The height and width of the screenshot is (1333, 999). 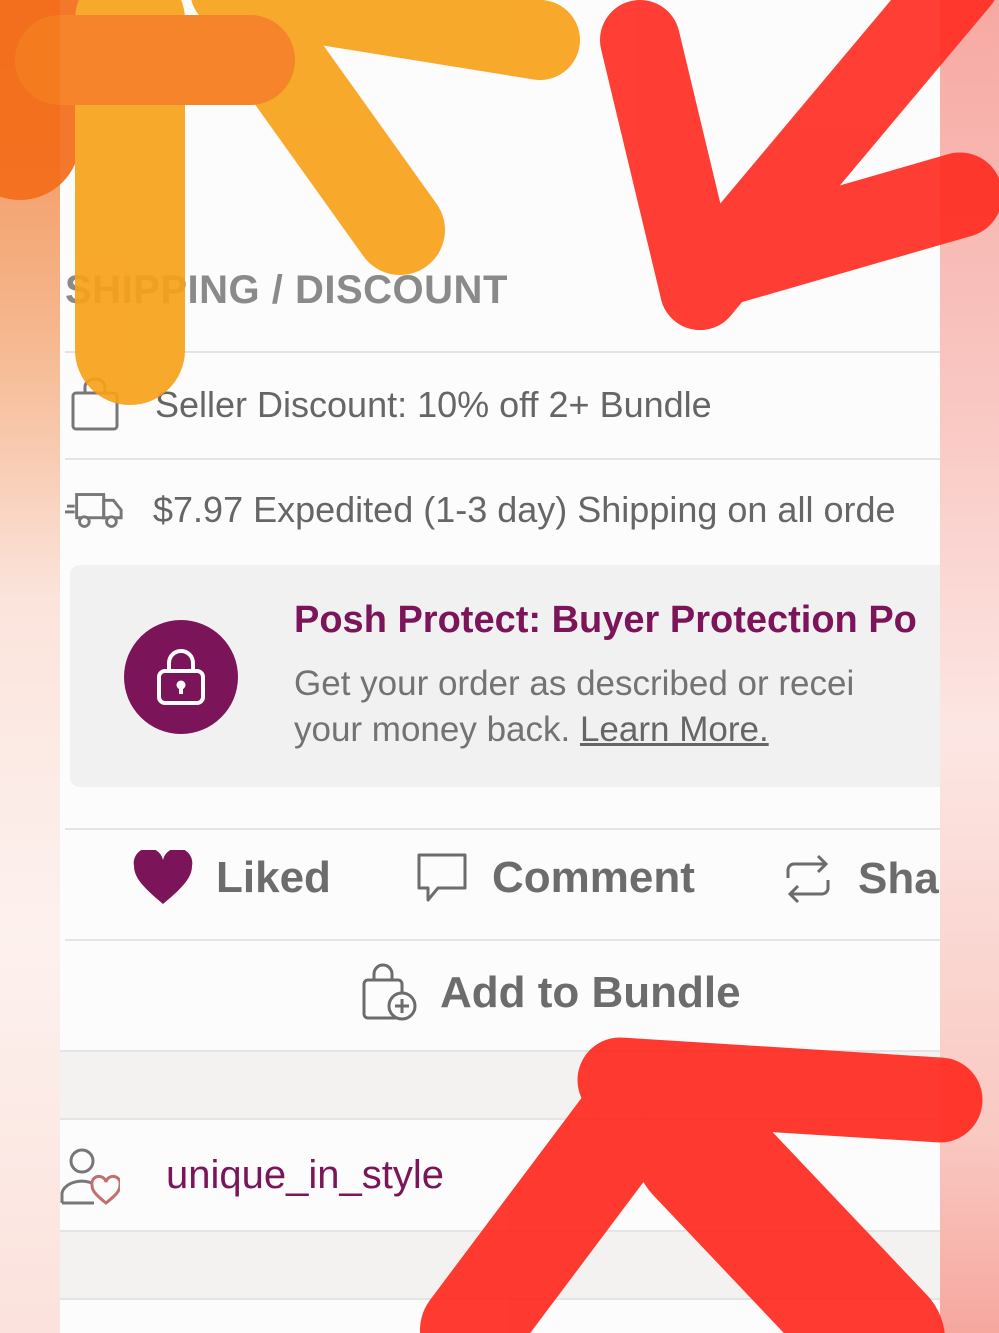 I want to click on share-icon, so click(x=808, y=879).